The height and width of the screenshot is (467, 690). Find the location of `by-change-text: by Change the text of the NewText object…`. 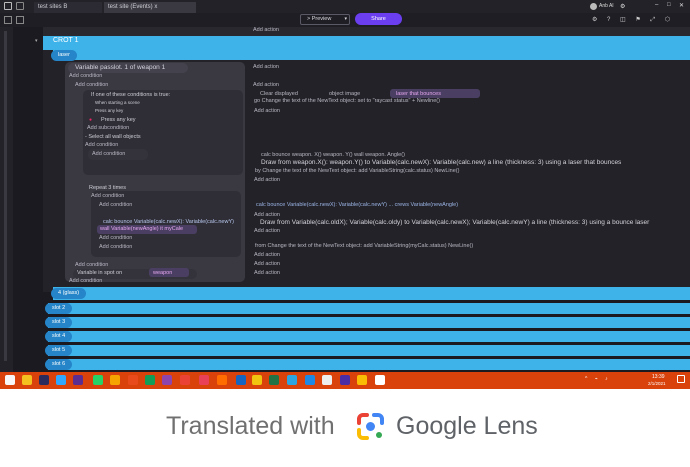

by-change-text: by Change the text of the NewText object… is located at coordinates (357, 171).